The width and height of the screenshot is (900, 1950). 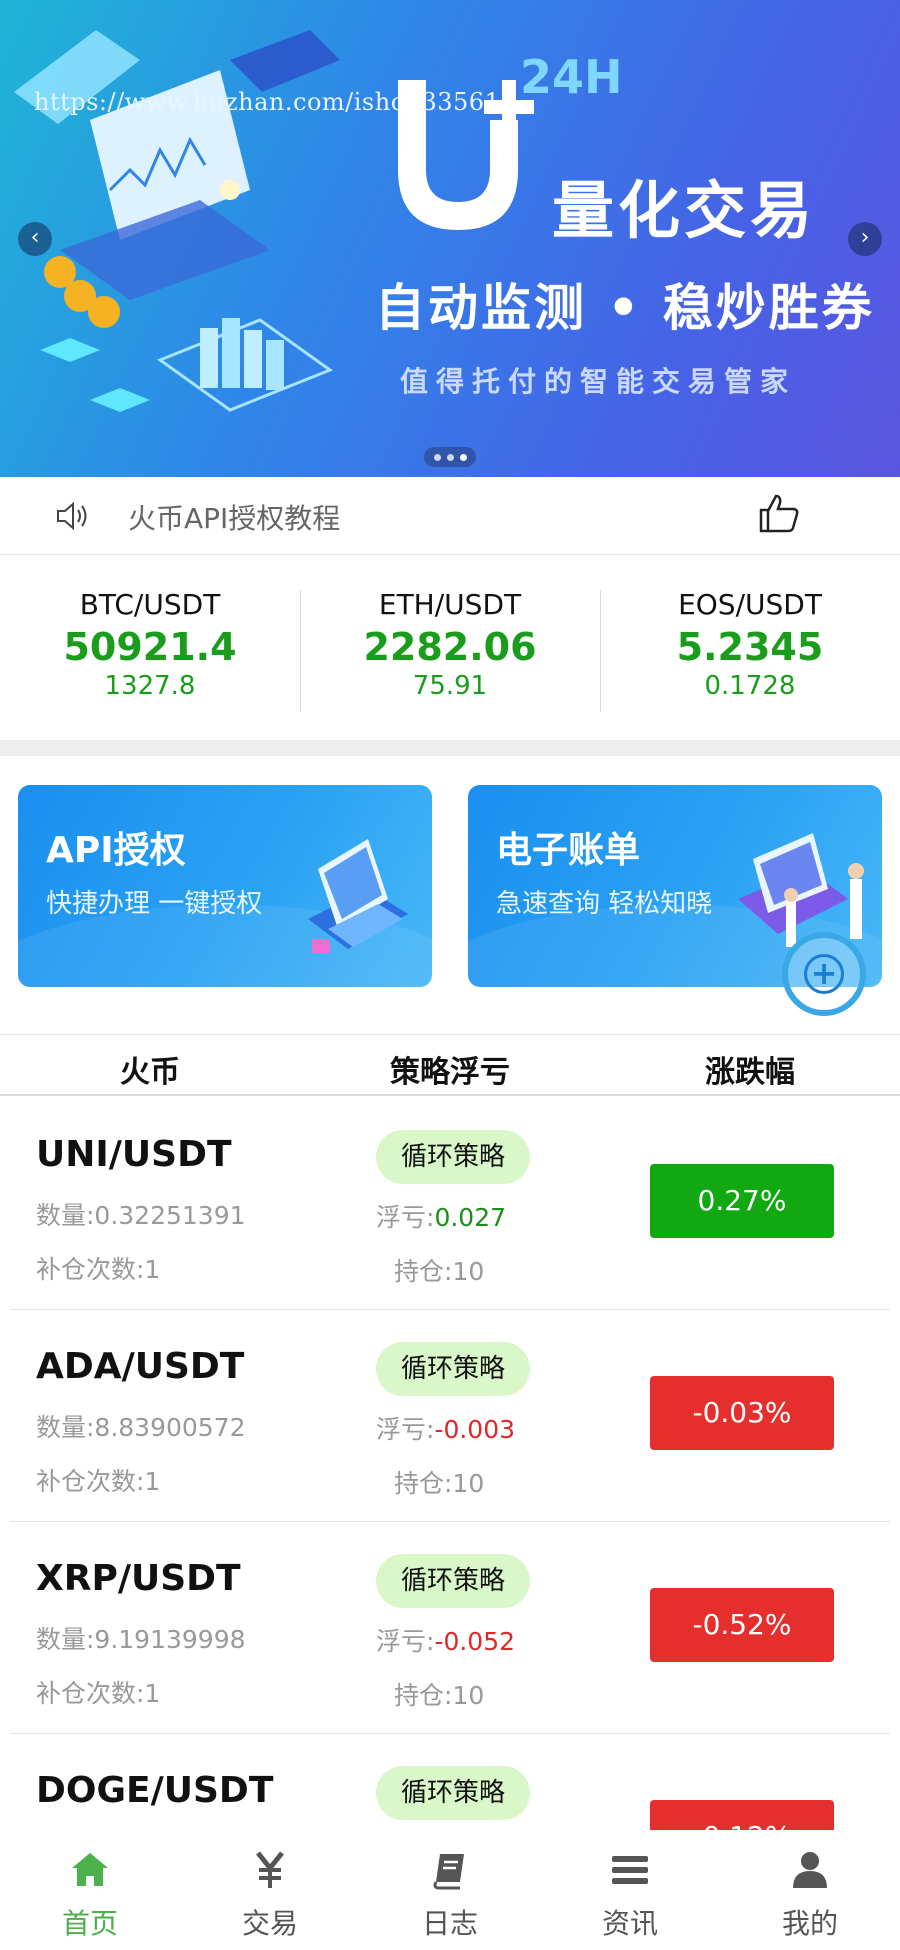 I want to click on row-pnl: 浮亏:-0.003, so click(x=445, y=1428).